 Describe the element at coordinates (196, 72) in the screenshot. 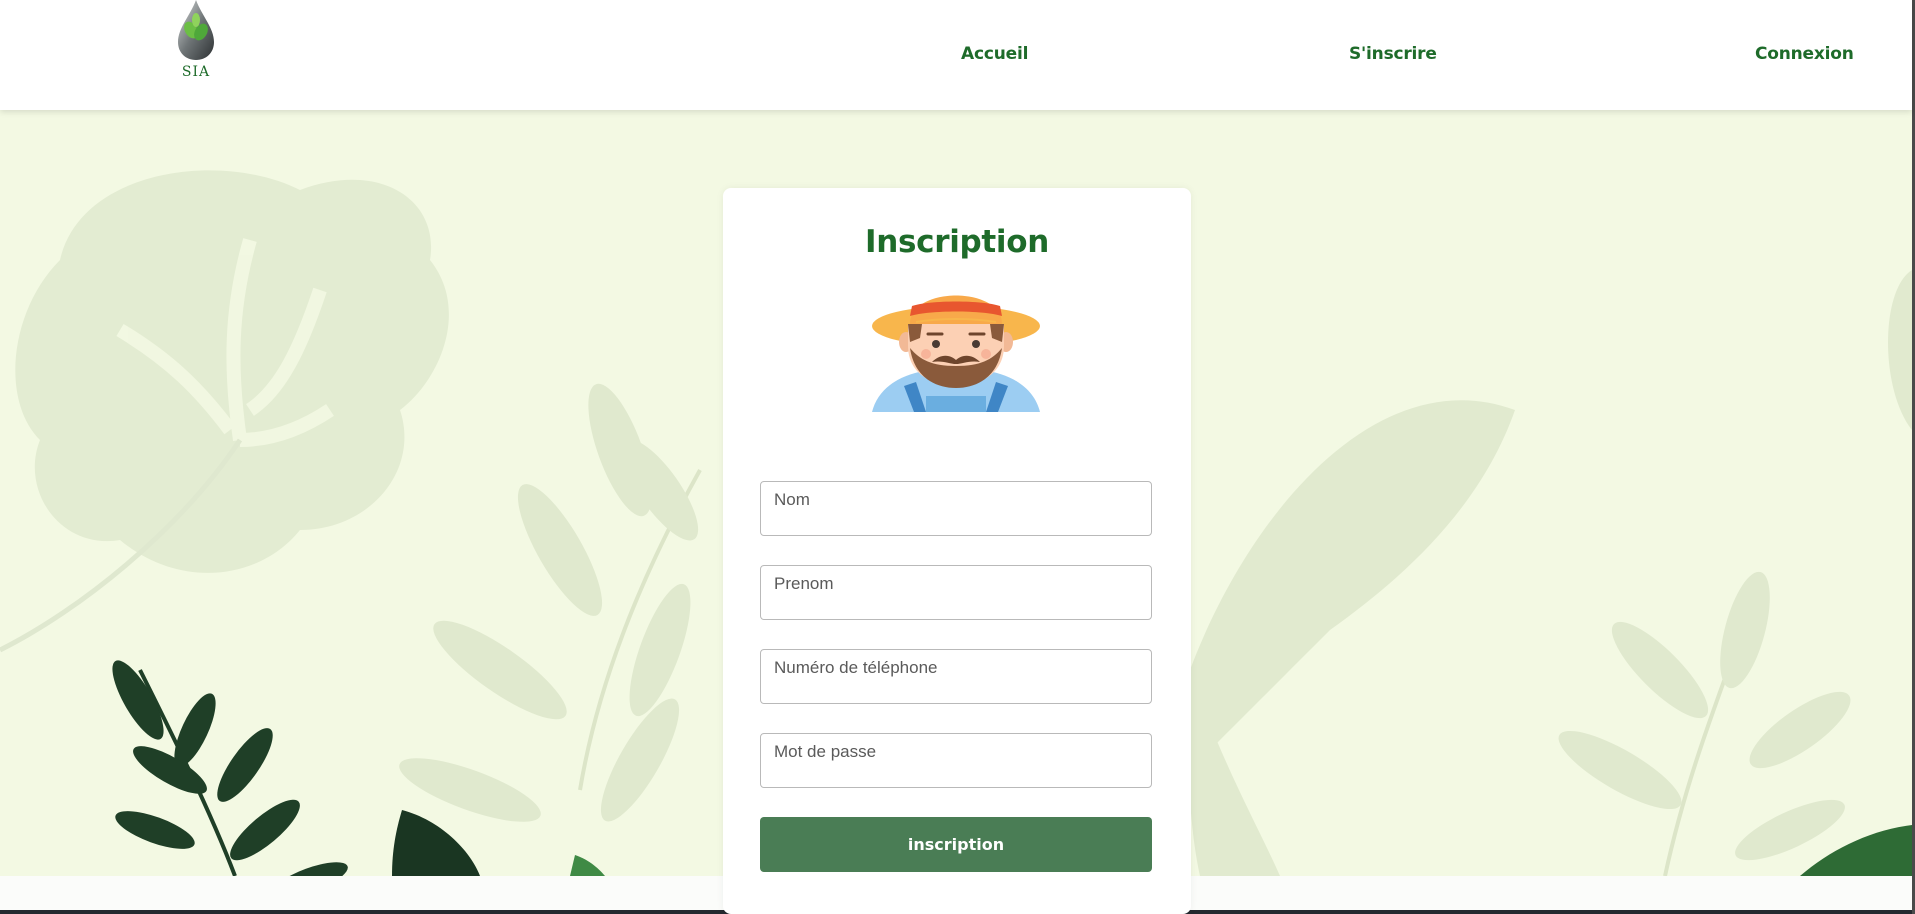

I see `logo-text: SIA` at that location.